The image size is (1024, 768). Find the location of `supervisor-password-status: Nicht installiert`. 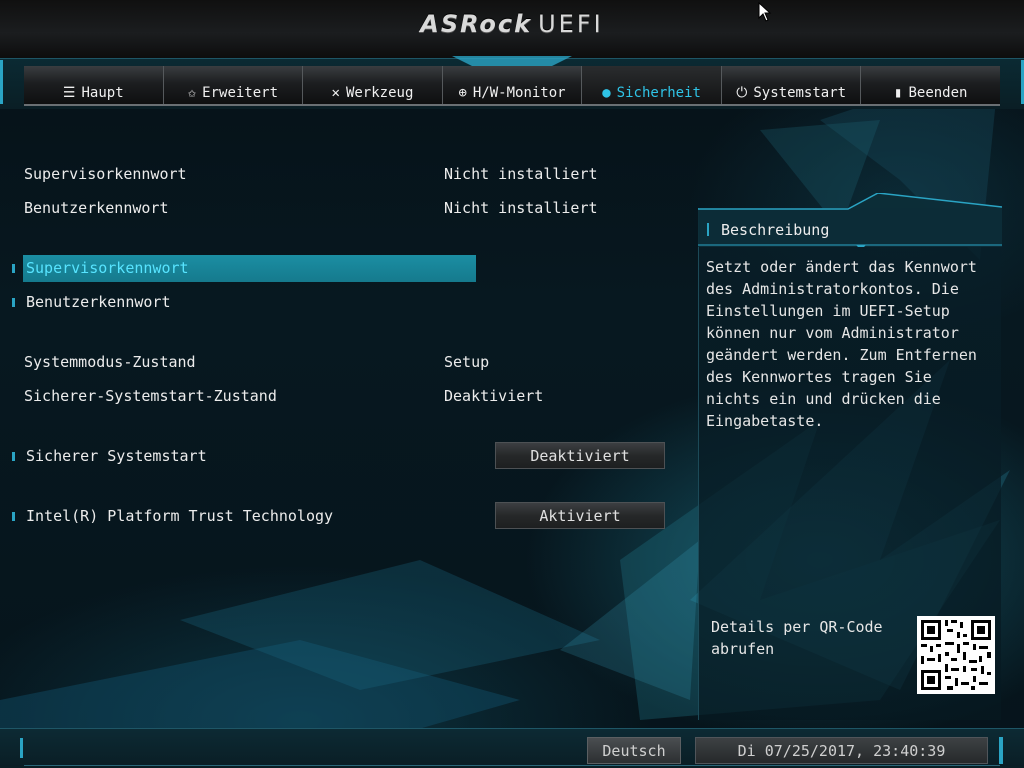

supervisor-password-status: Nicht installiert is located at coordinates (521, 174).